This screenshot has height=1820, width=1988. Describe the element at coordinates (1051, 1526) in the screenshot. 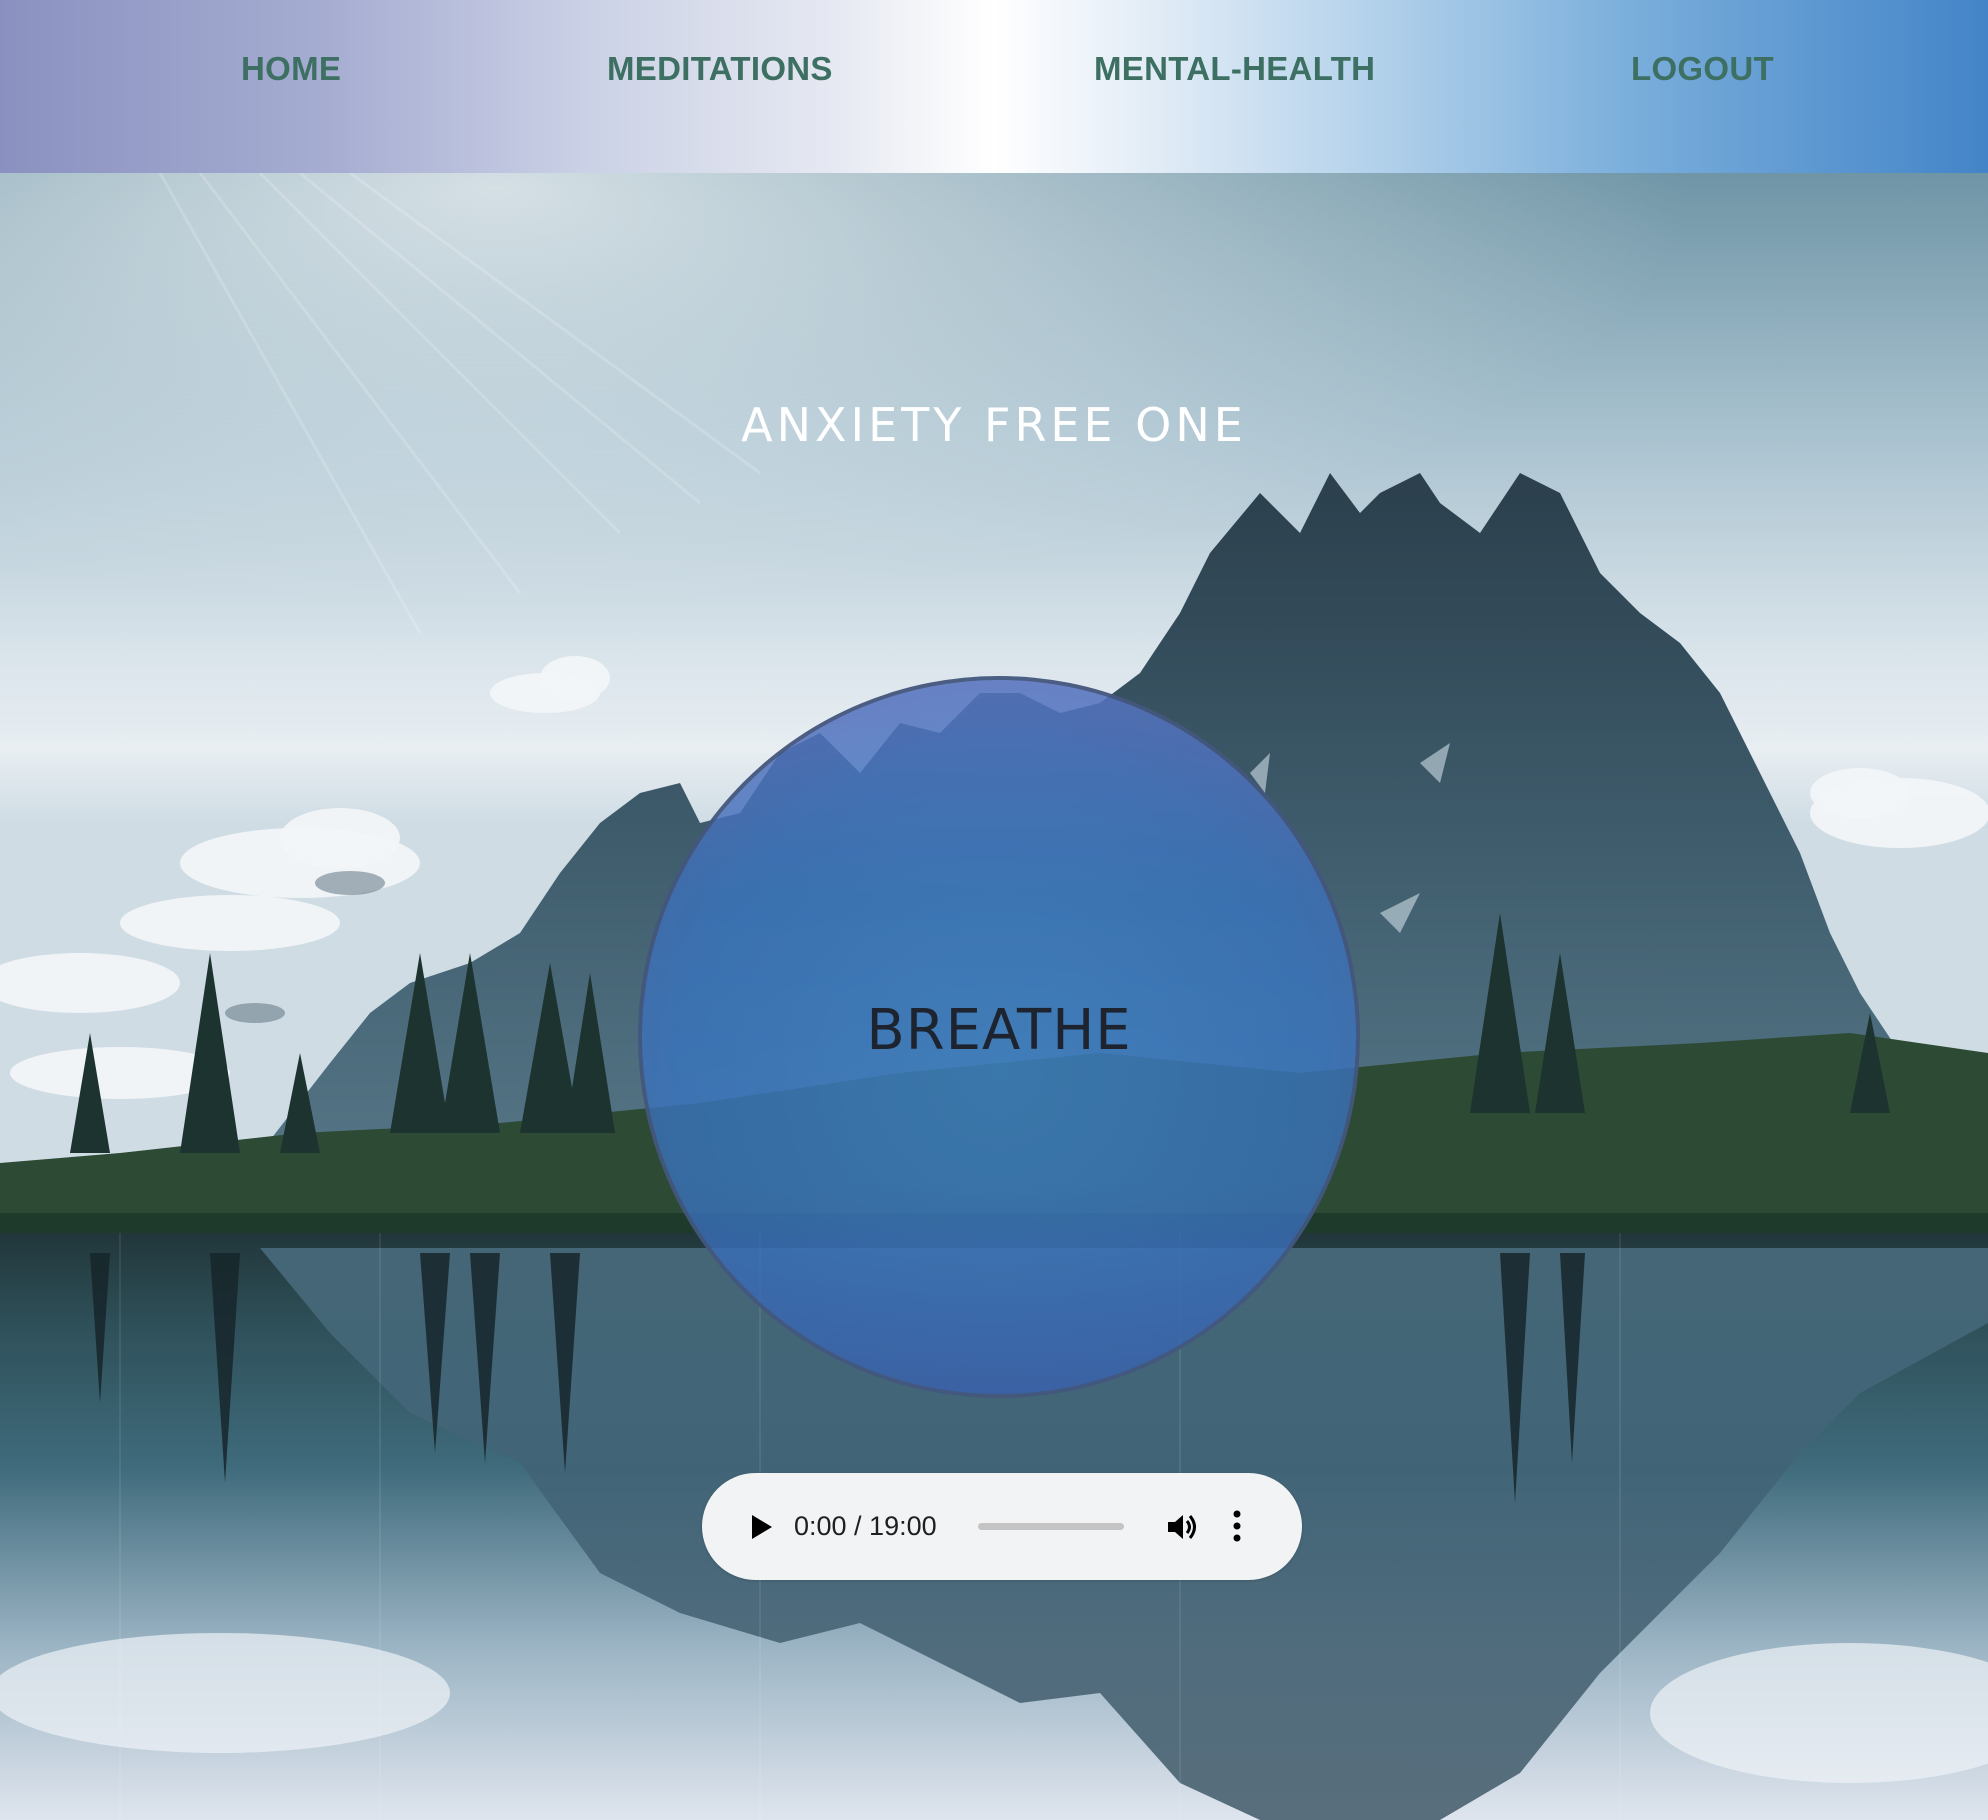

I see `audio-progress-bar` at that location.